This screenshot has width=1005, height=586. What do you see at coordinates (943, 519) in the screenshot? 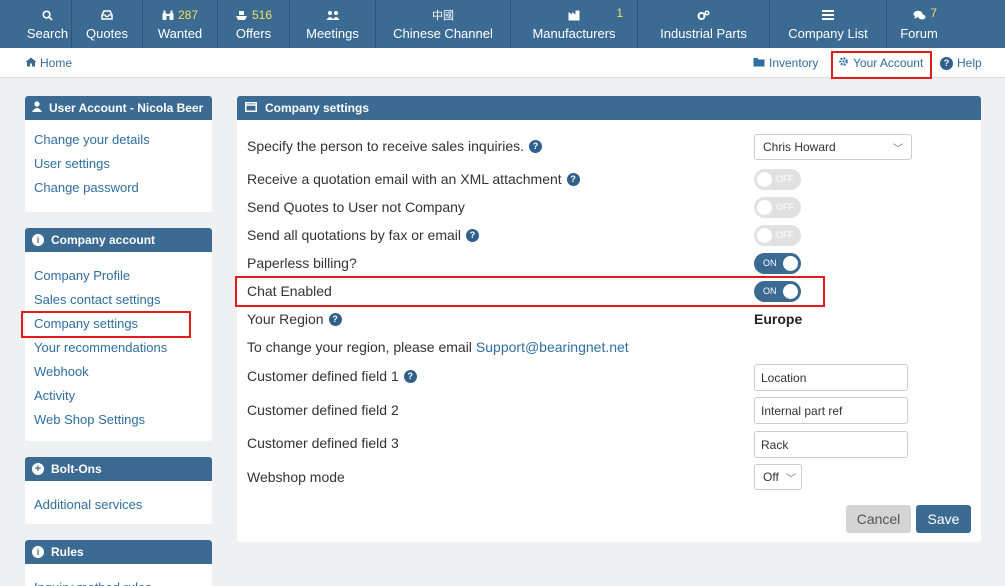
I see `save-button: Save` at bounding box center [943, 519].